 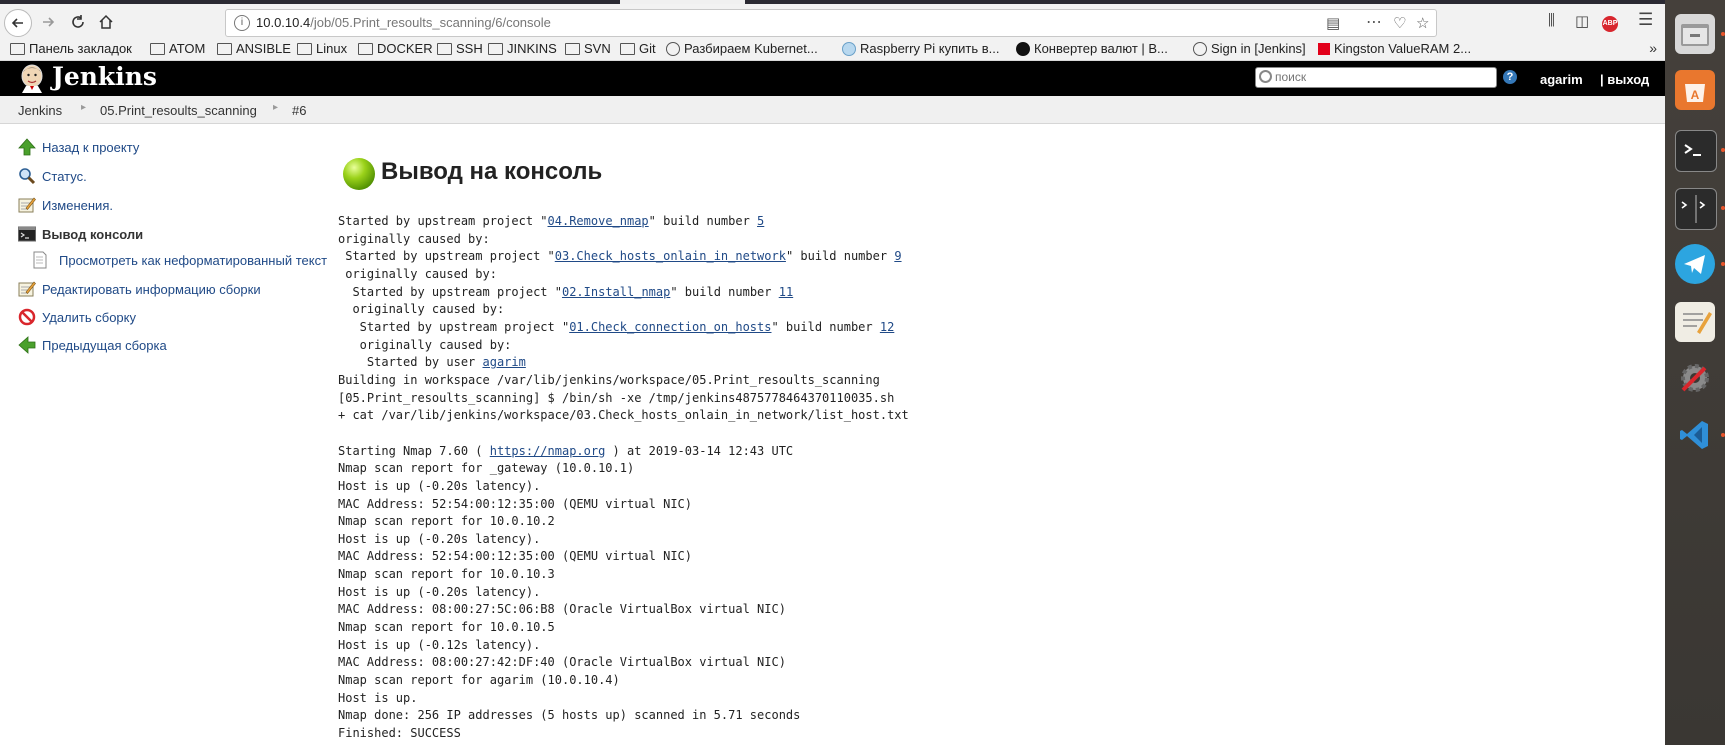 I want to click on reload-button, so click(x=78, y=22).